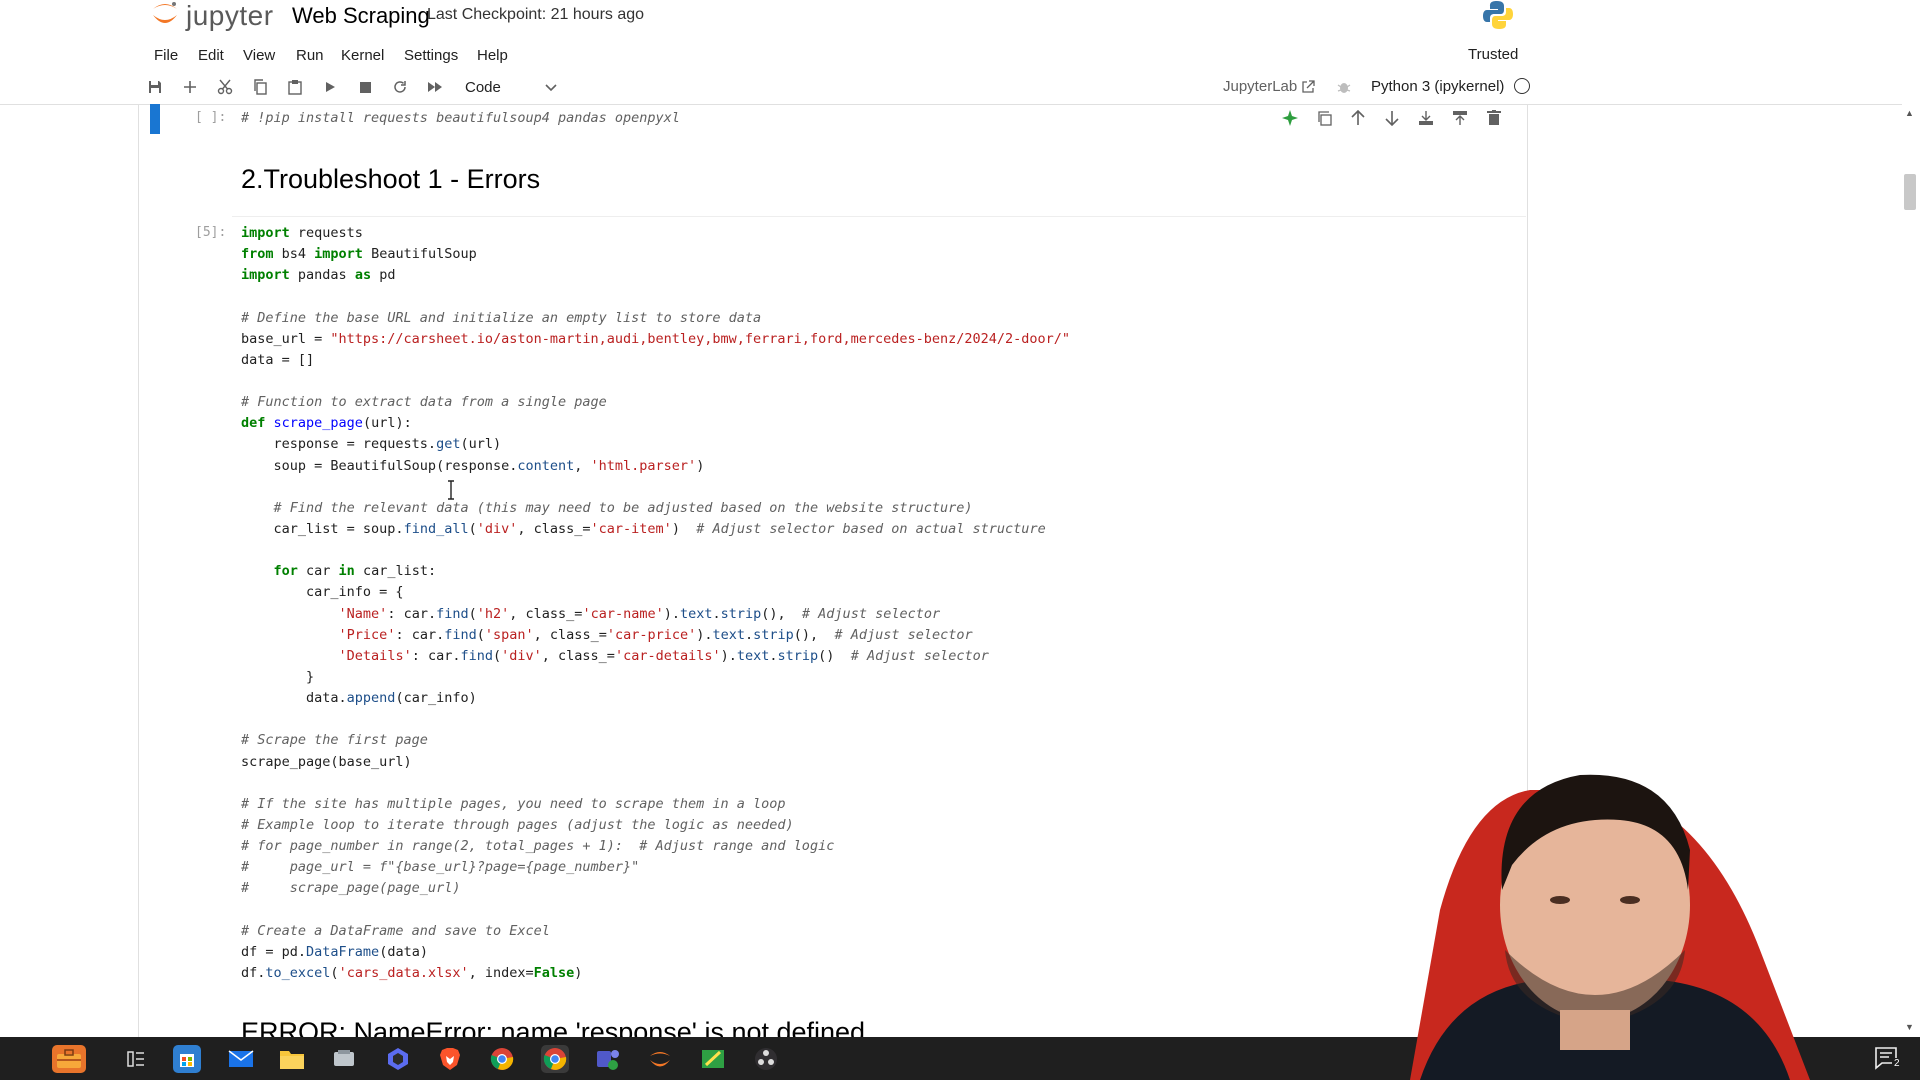 This screenshot has width=1920, height=1080. Describe the element at coordinates (400, 87) in the screenshot. I see `restart-button` at that location.